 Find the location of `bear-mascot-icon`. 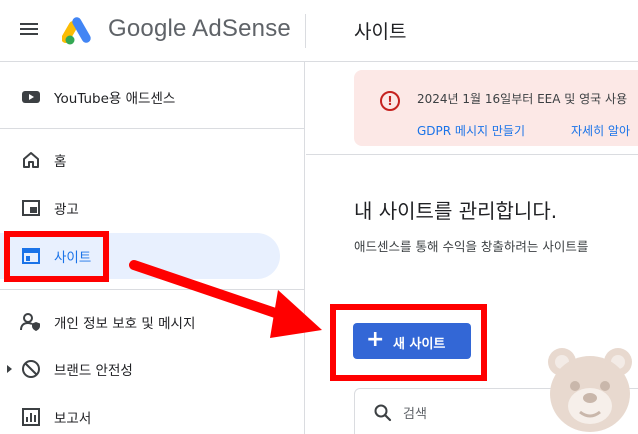

bear-mascot-icon is located at coordinates (590, 390).